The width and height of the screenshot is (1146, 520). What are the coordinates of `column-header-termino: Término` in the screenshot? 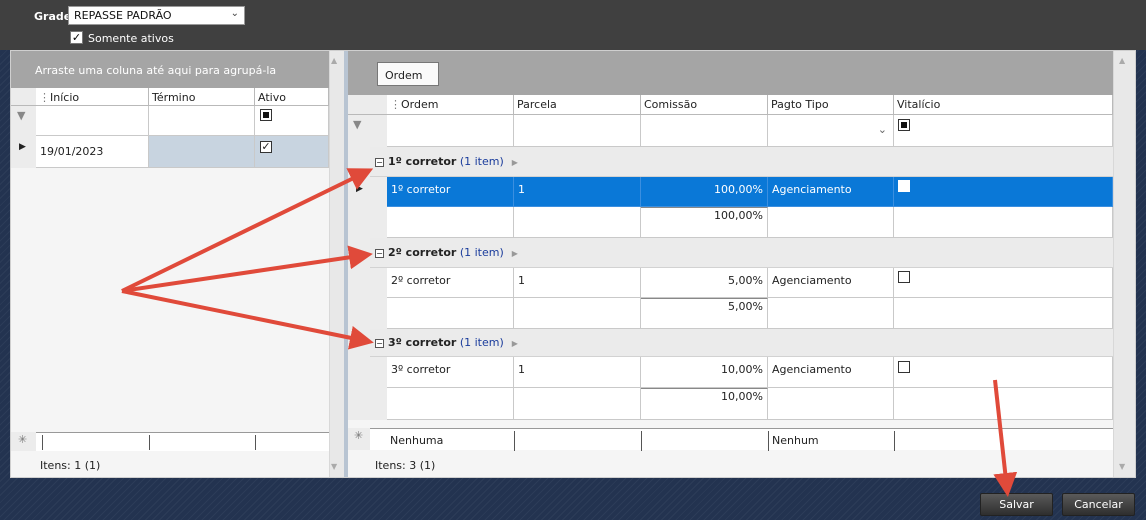 It's located at (202, 97).